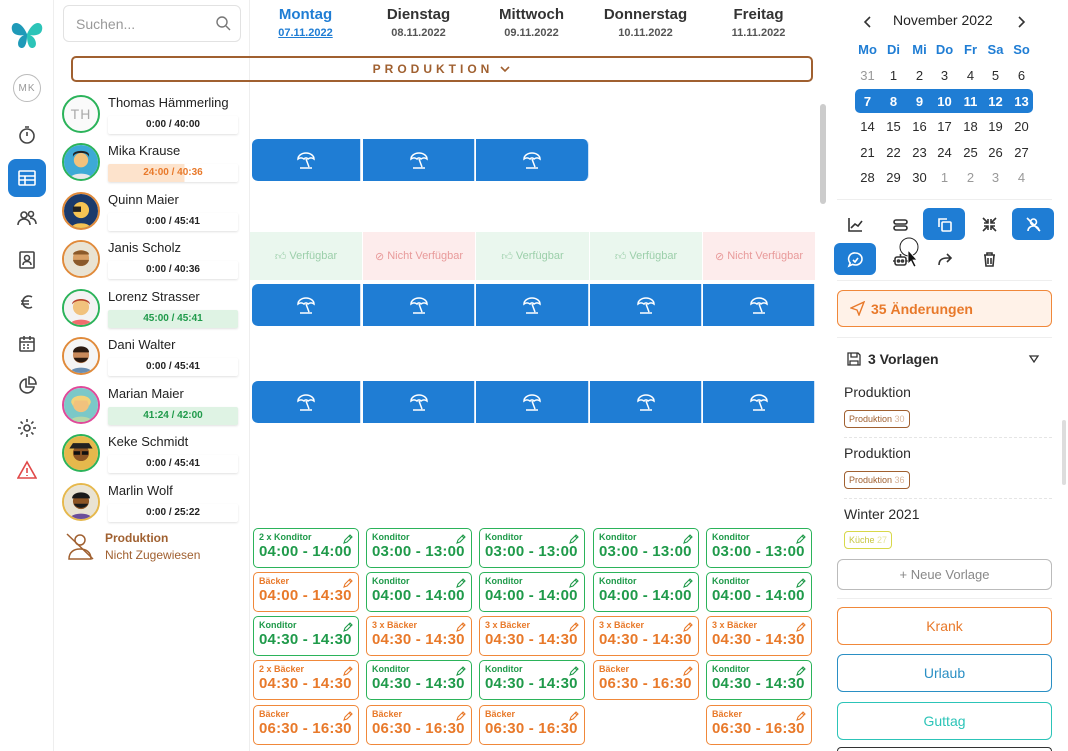  I want to click on shift-card: 2 x Konditor 04:00 - 14:00, so click(306, 548).